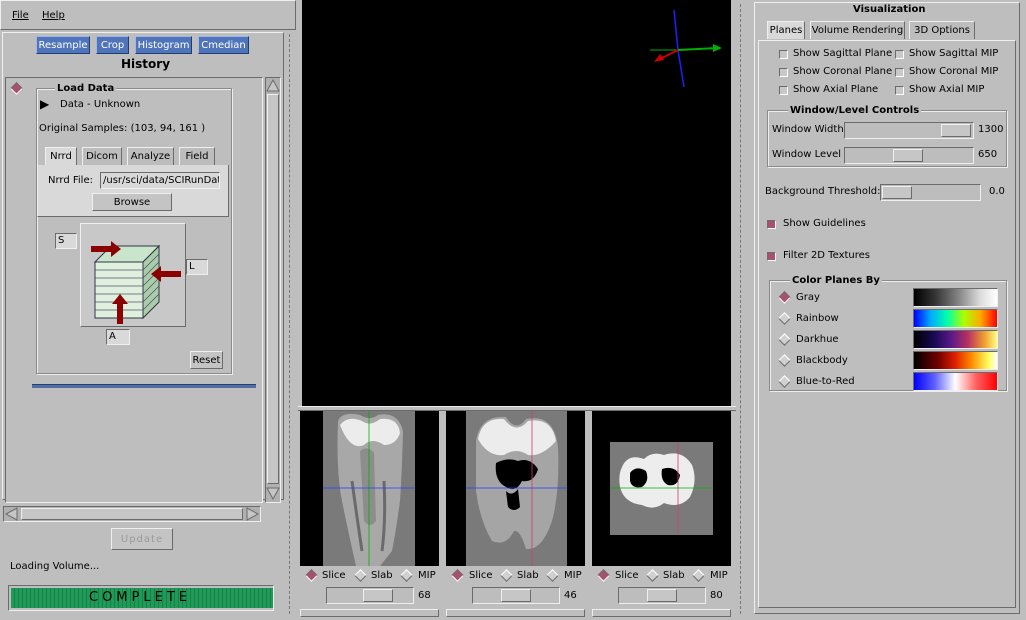 This screenshot has height=620, width=1026. Describe the element at coordinates (784, 360) in the screenshot. I see `color-blackbody-radio` at that location.